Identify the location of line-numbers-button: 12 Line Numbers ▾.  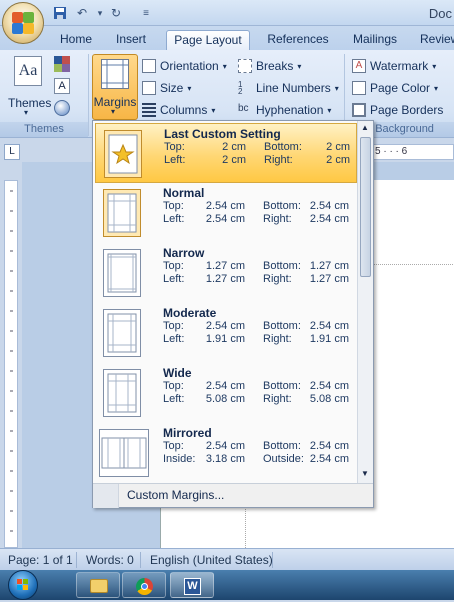
(288, 88).